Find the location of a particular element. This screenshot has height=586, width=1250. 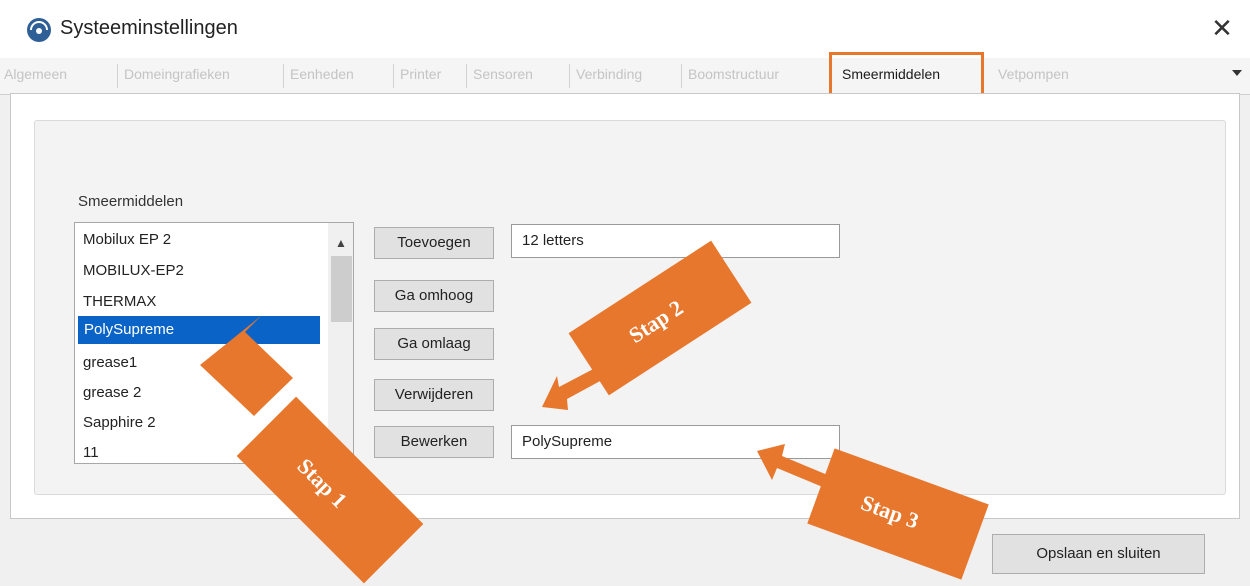

group-label: Smeermiddelen is located at coordinates (131, 201).